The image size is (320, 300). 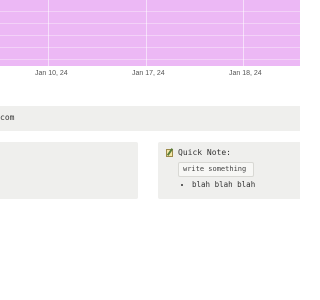 What do you see at coordinates (216, 169) in the screenshot?
I see `quick-note-input: write something` at bounding box center [216, 169].